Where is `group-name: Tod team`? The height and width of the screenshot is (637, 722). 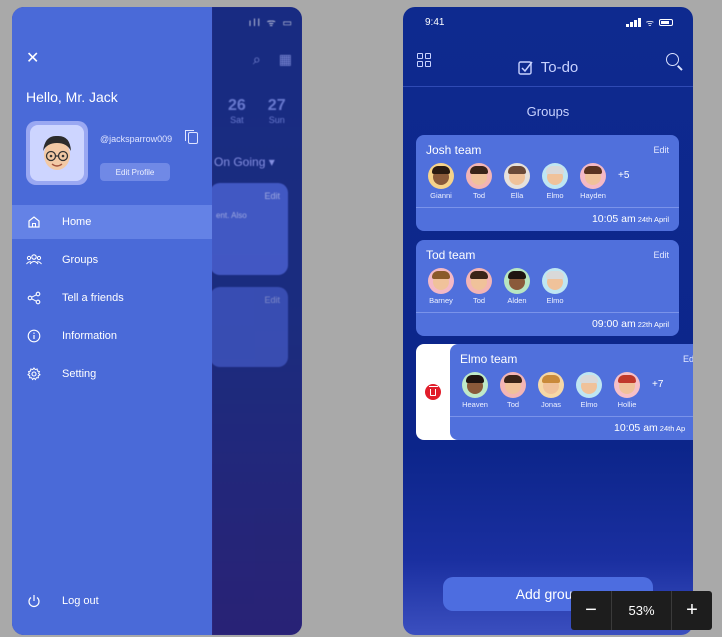 group-name: Tod team is located at coordinates (451, 255).